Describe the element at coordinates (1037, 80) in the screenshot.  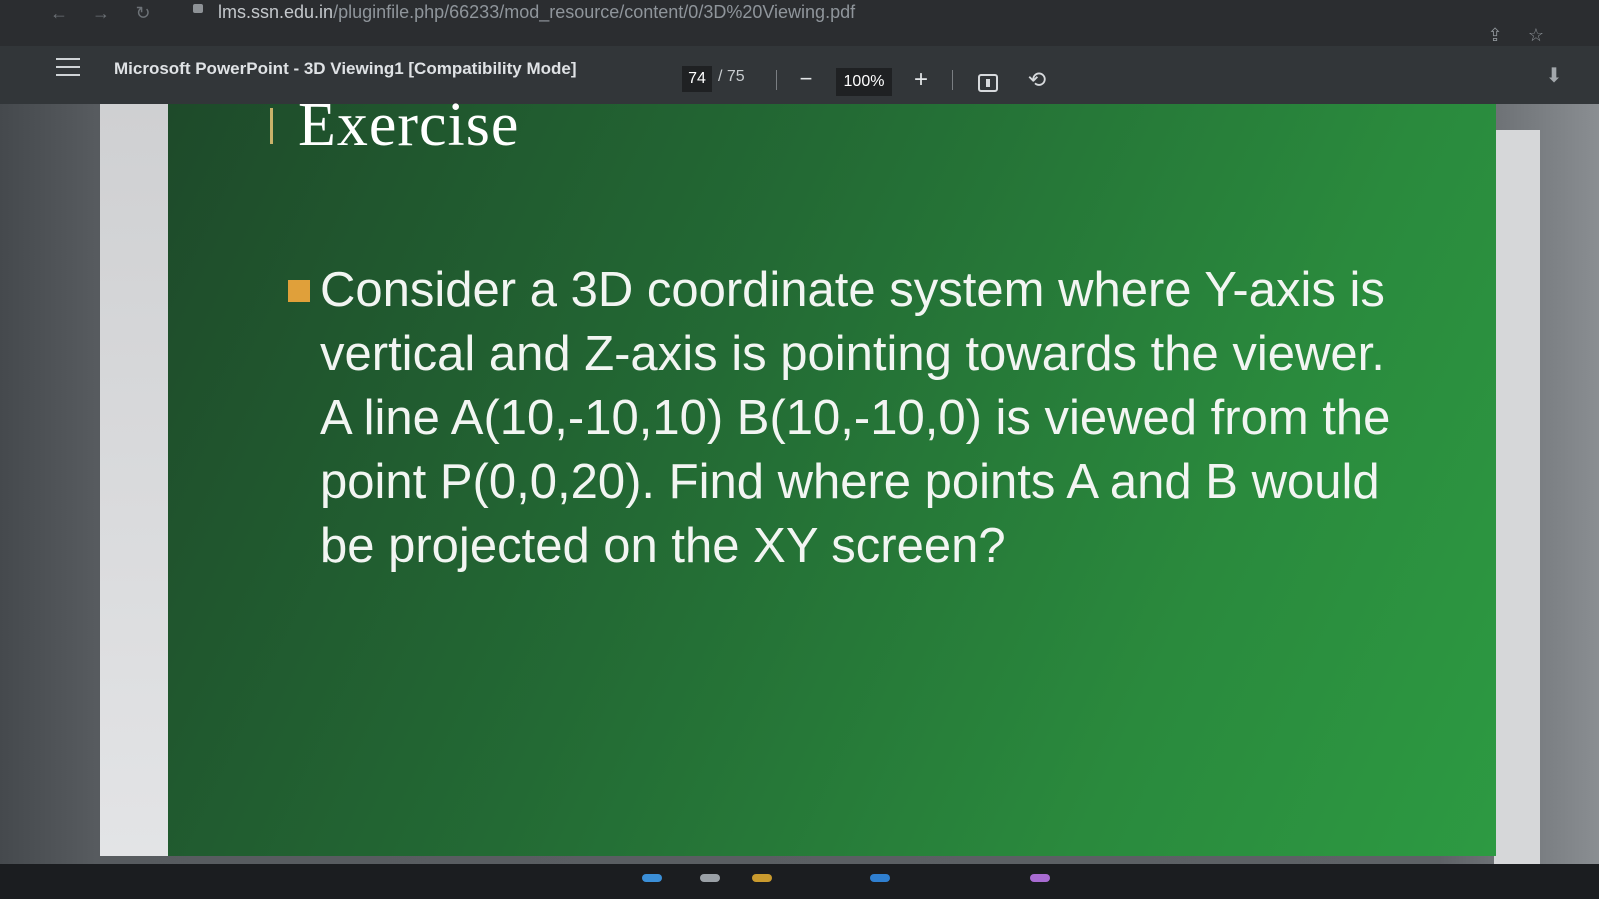
I see `rotate-icon: ⟲` at that location.